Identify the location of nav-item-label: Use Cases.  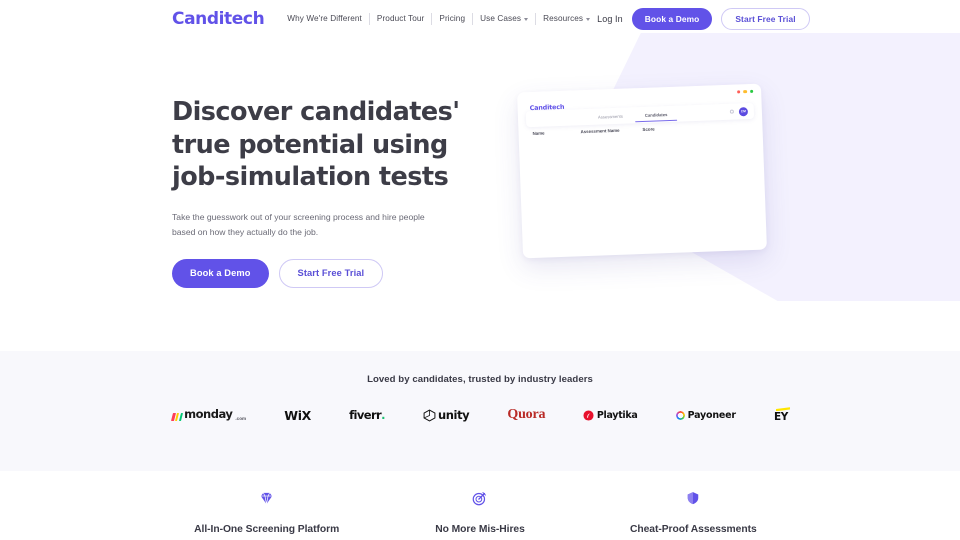
(501, 18).